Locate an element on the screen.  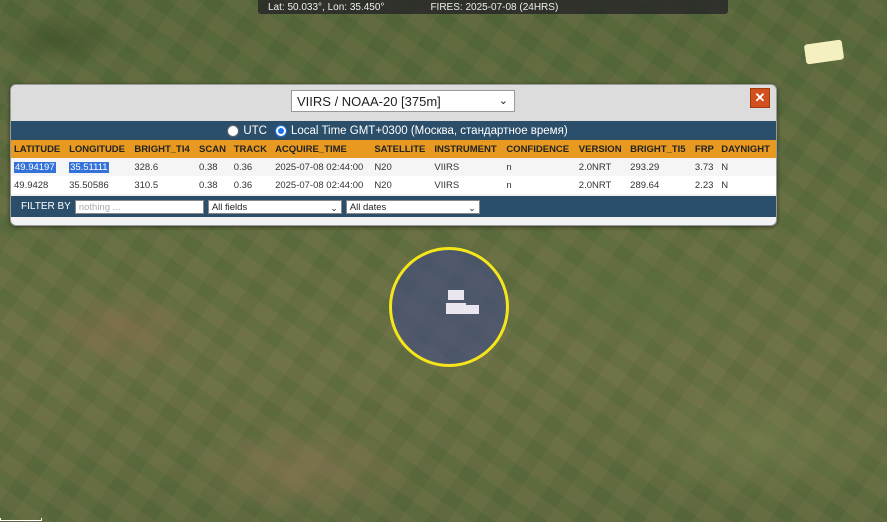
radio-utc is located at coordinates (233, 130).